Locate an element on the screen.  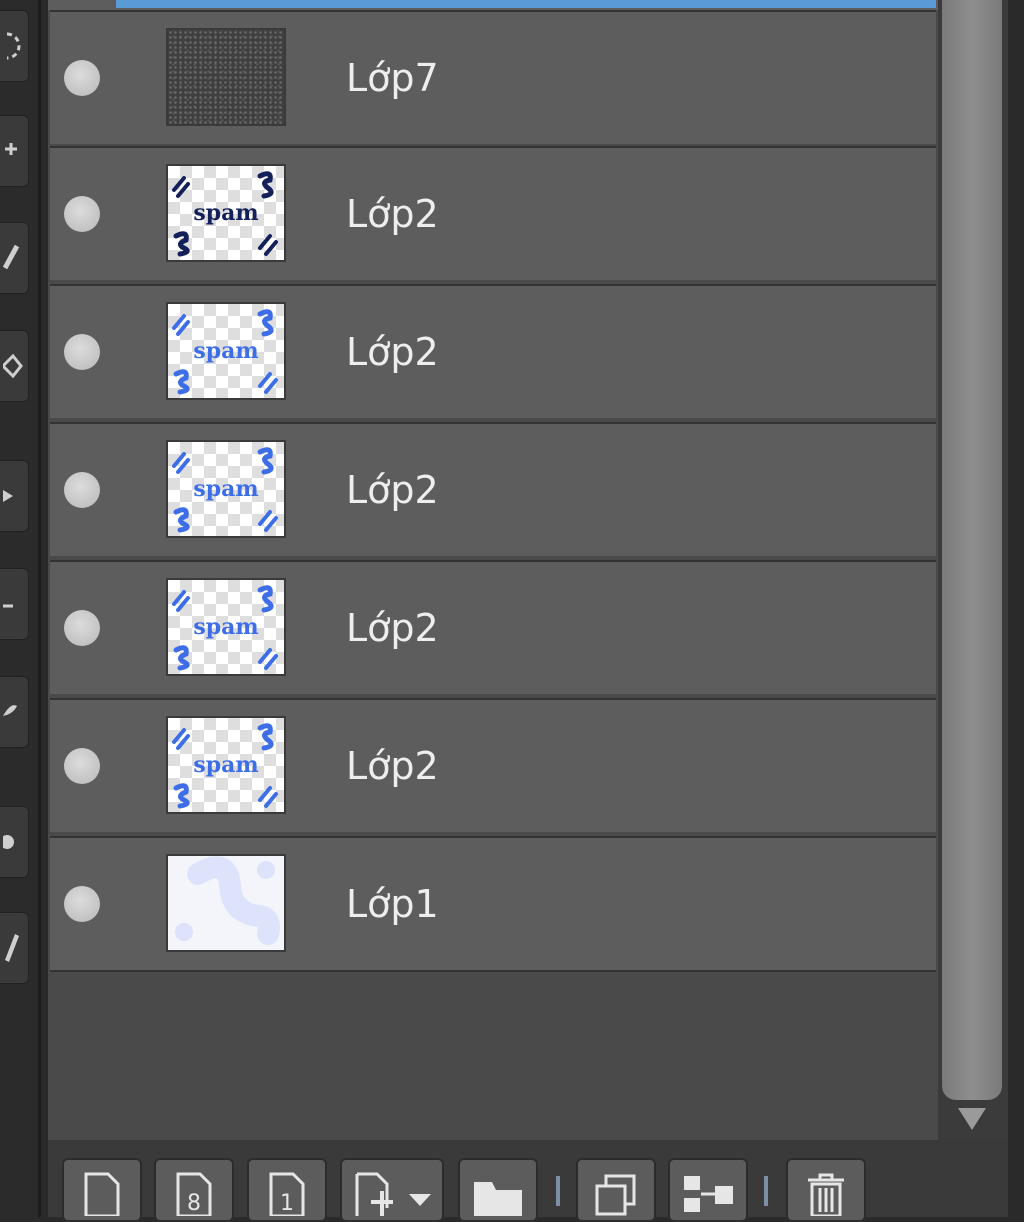
merge-down-button is located at coordinates (708, 1190).